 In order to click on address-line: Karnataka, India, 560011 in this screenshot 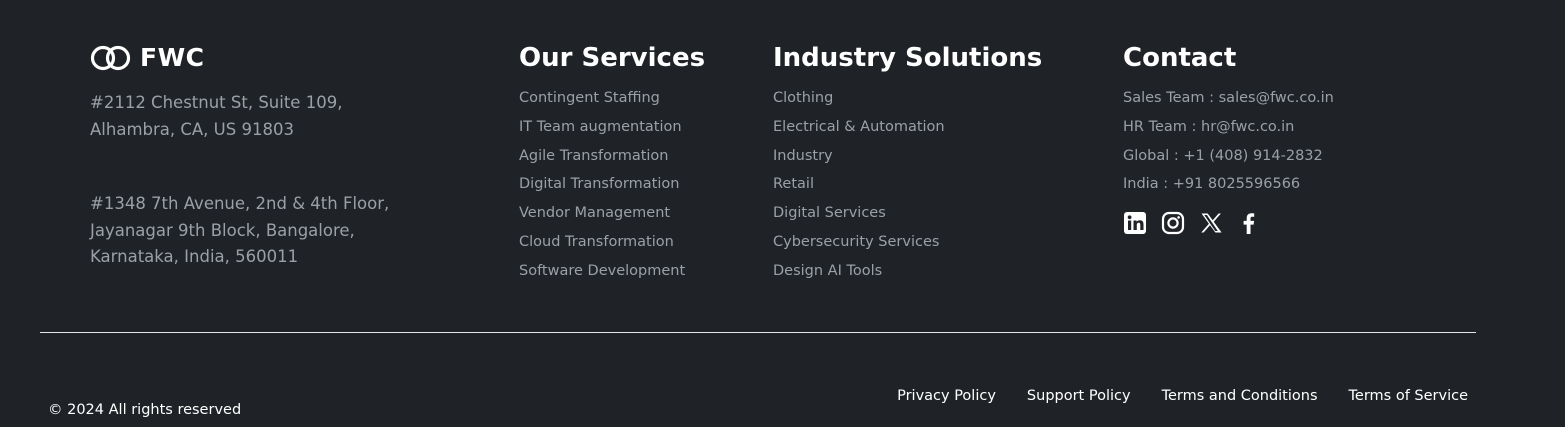, I will do `click(194, 256)`.